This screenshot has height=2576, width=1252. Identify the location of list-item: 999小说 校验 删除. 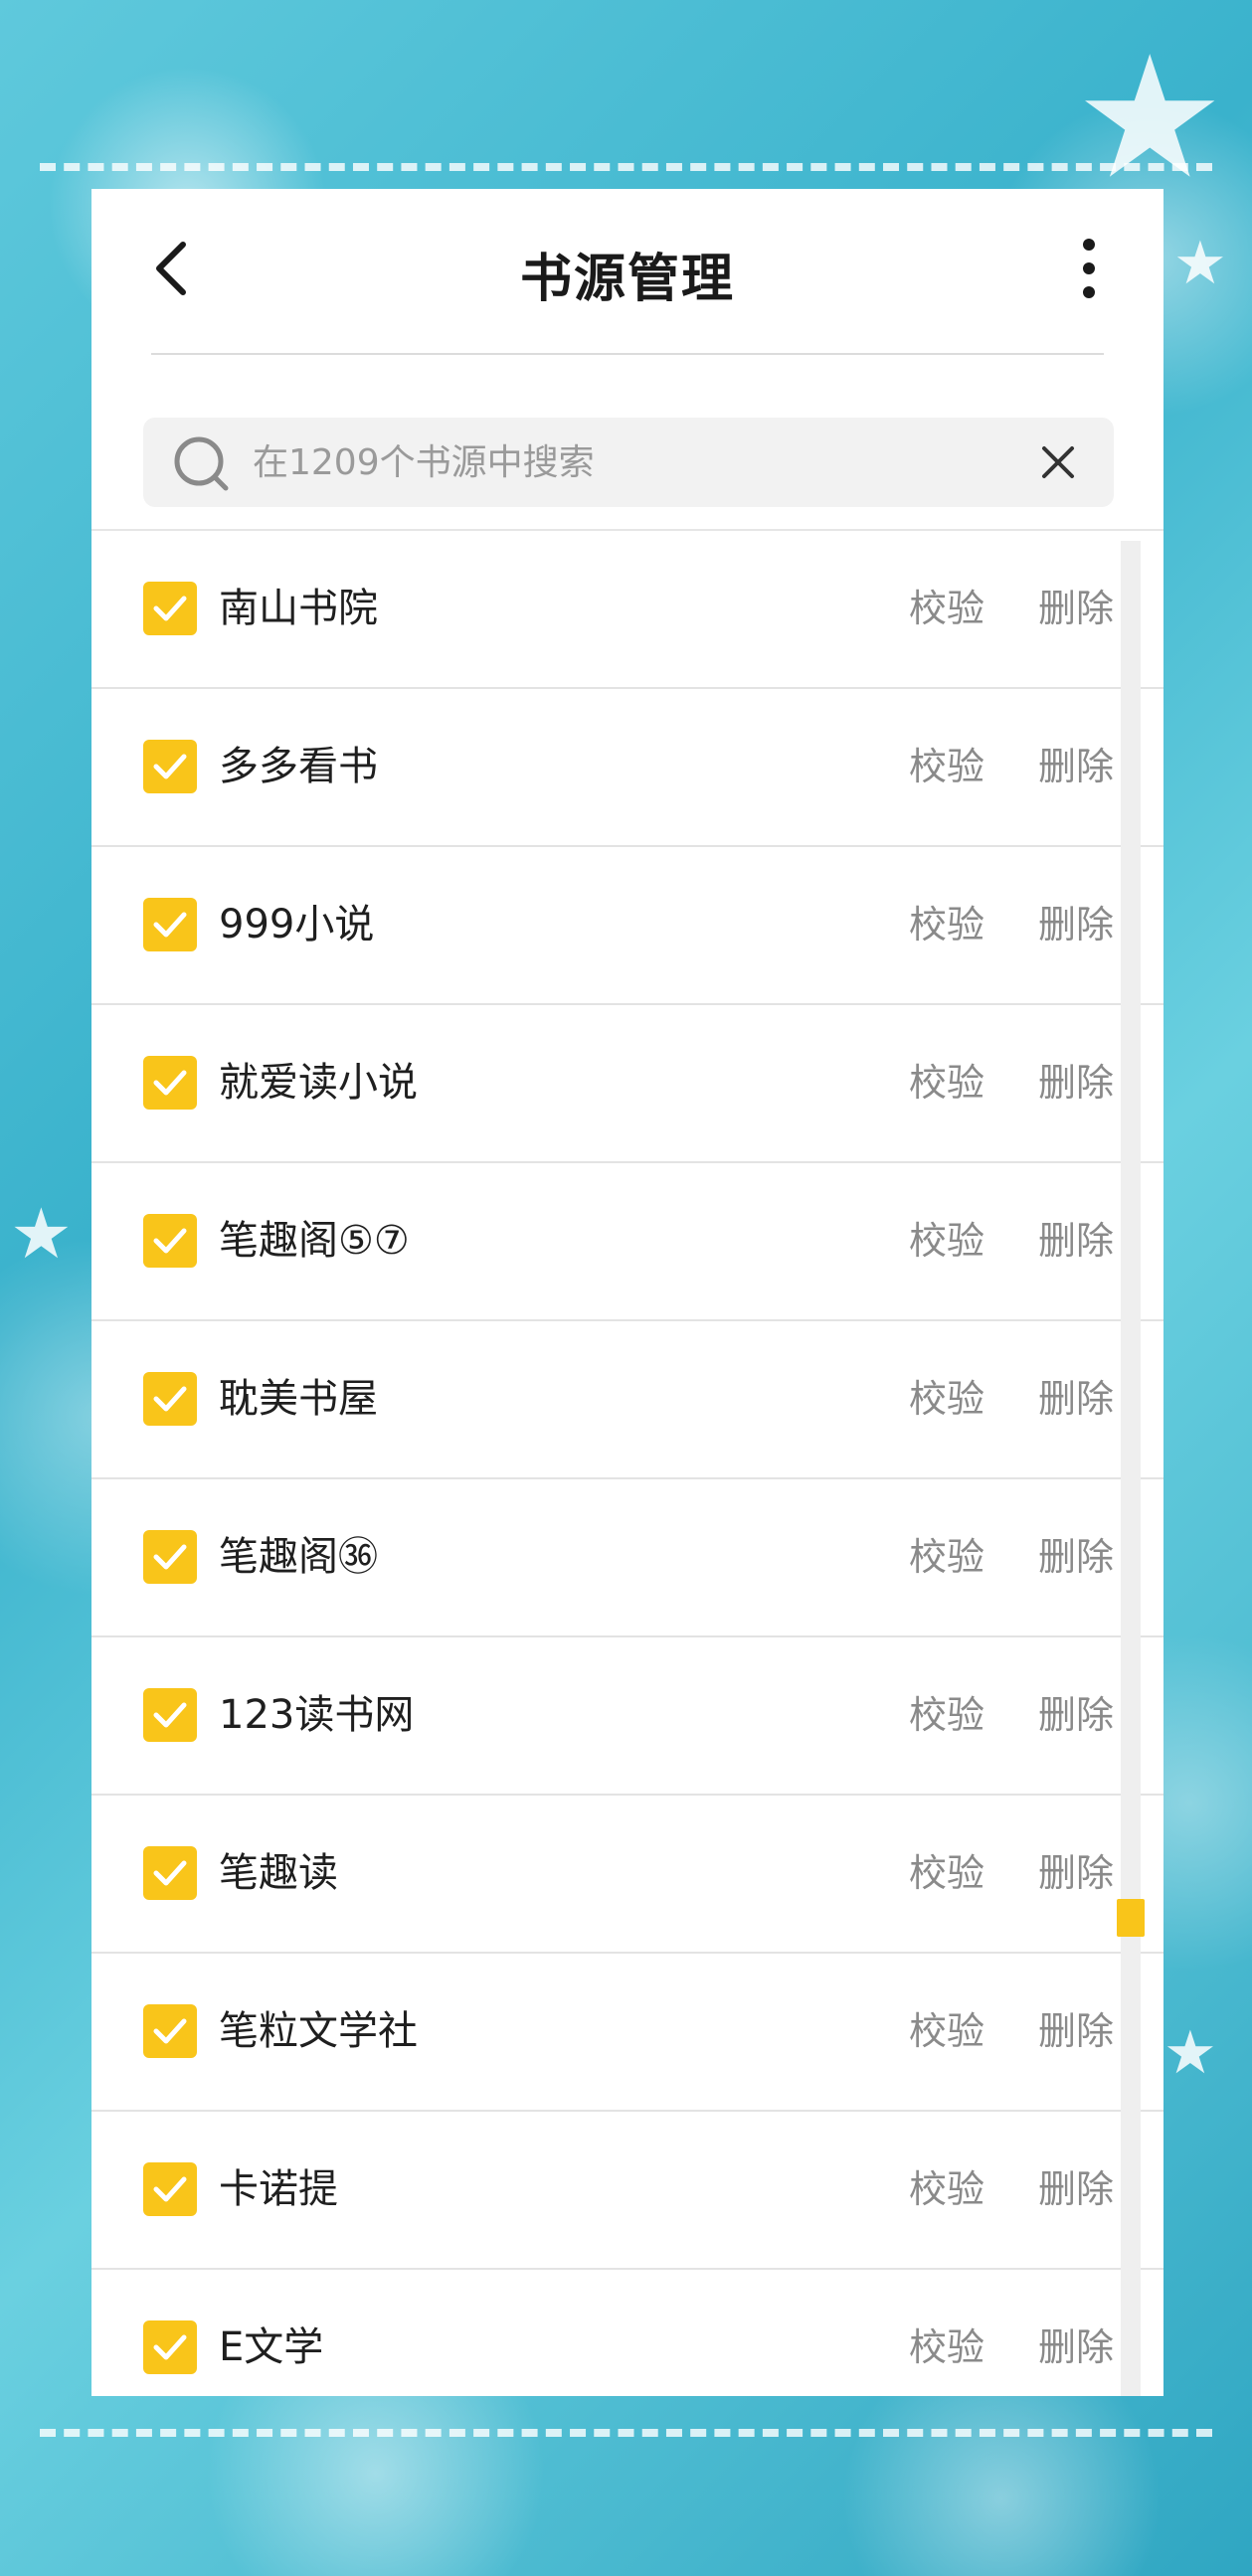
(627, 926).